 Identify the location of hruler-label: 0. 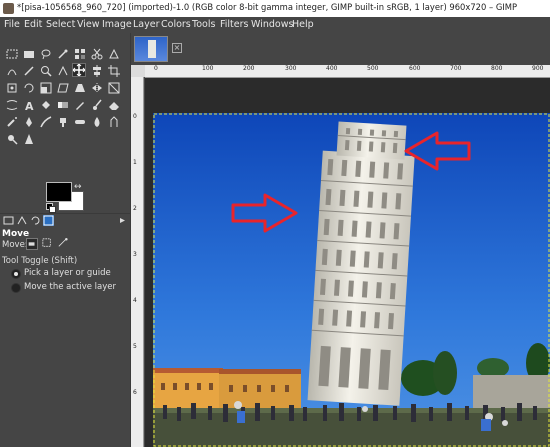
(156, 68).